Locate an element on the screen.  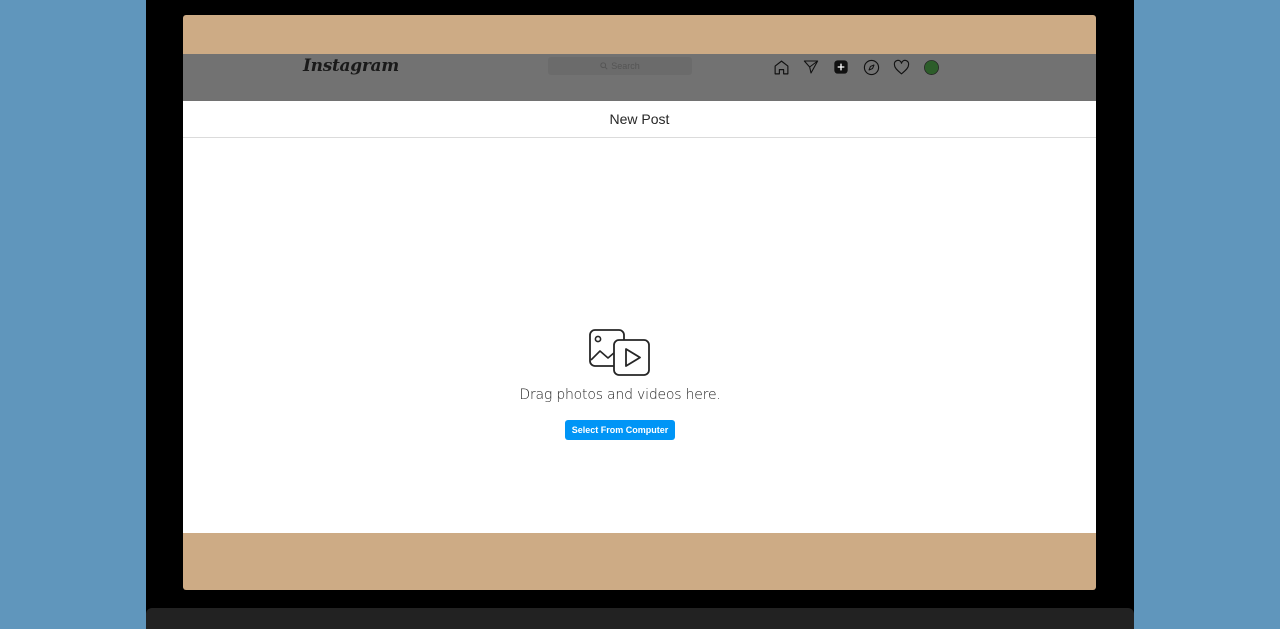
laptop-base is located at coordinates (640, 618).